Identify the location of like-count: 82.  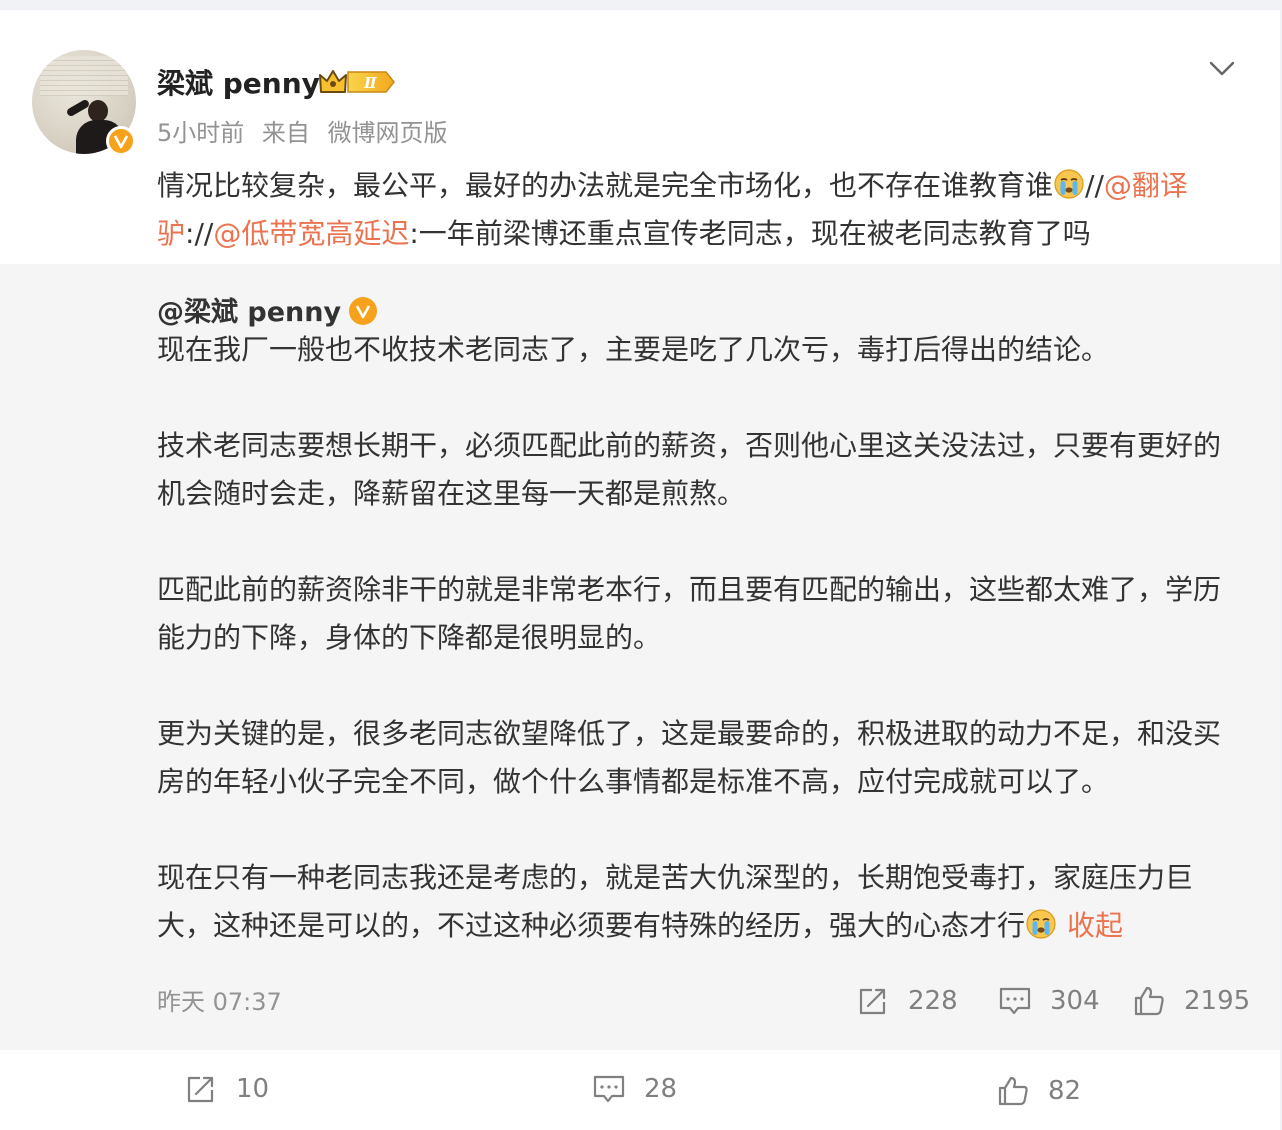
(1065, 1091).